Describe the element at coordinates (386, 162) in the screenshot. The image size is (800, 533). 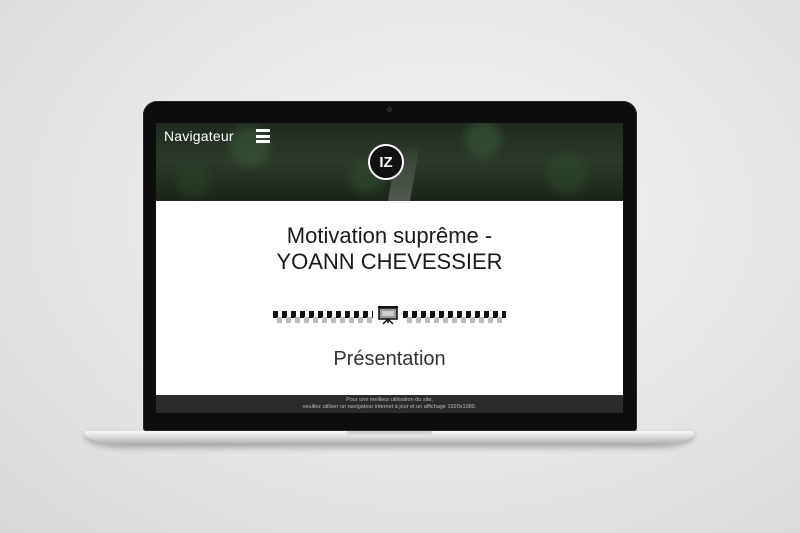
I see `site-logo: IZ` at that location.